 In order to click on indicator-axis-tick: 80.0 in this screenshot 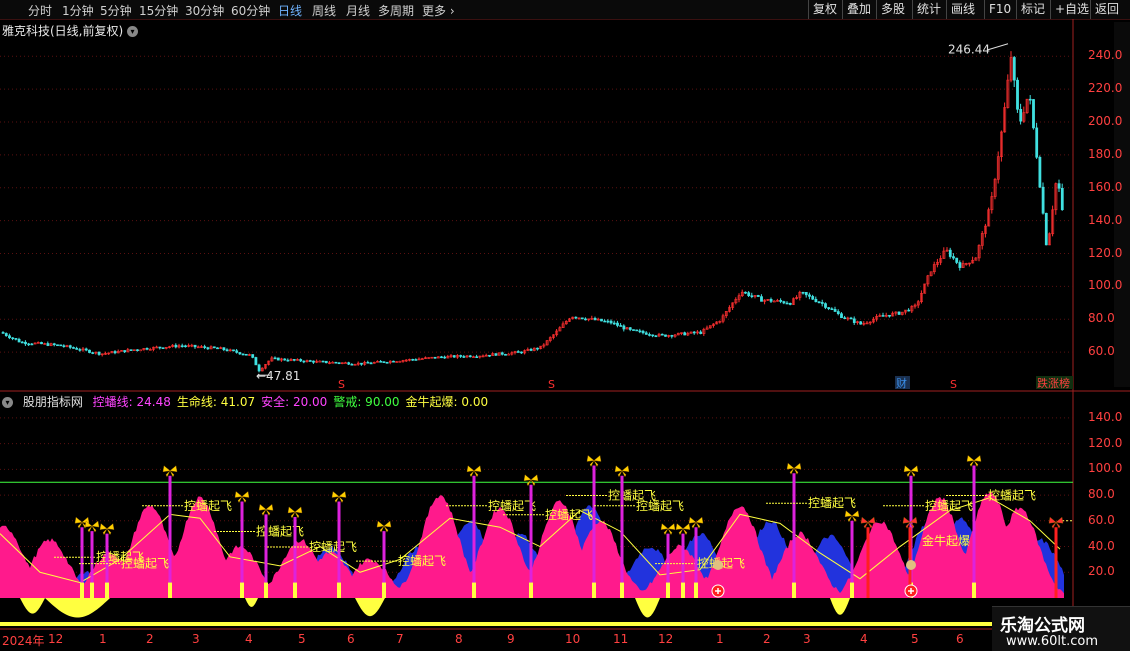, I will do `click(1101, 494)`.